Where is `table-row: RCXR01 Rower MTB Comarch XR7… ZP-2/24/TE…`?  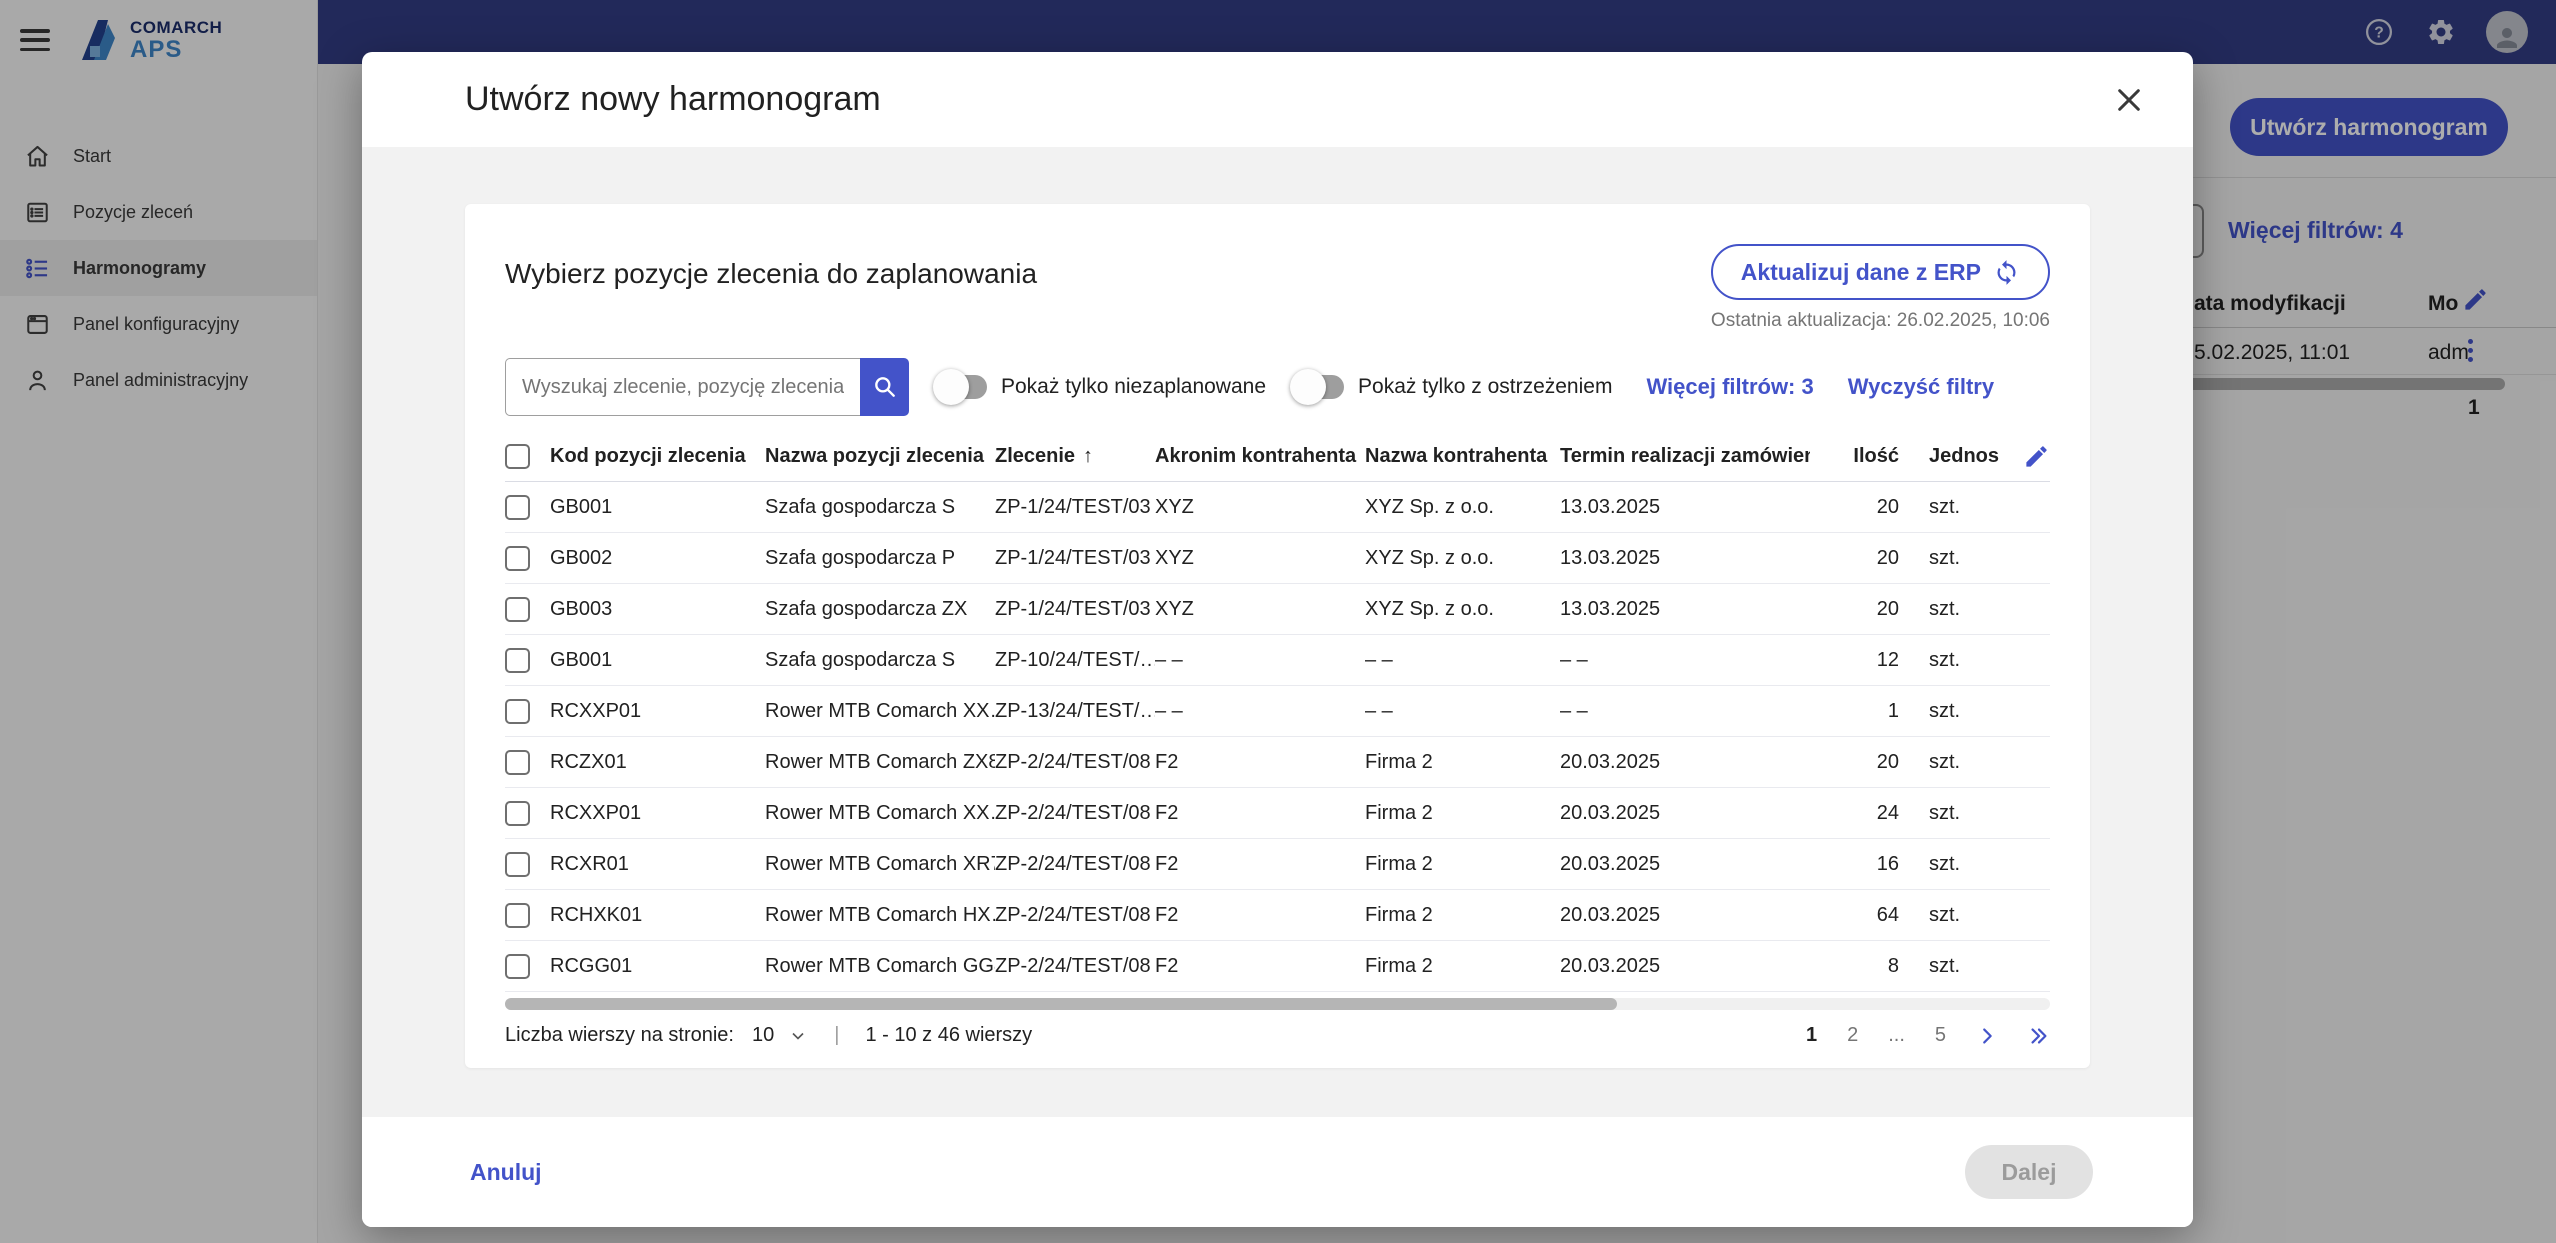
table-row: RCXR01 Rower MTB Comarch XR7… ZP-2/24/TE… is located at coordinates (1277, 864).